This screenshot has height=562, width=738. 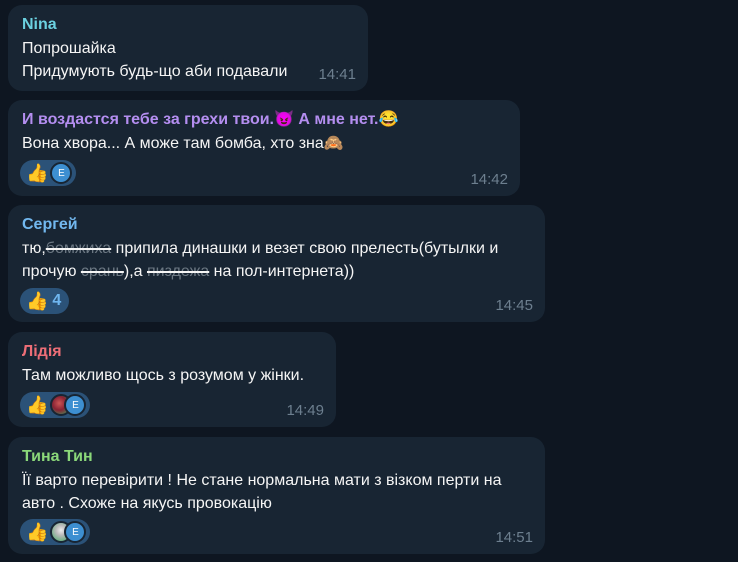 I want to click on message-time: 14:41, so click(x=337, y=74).